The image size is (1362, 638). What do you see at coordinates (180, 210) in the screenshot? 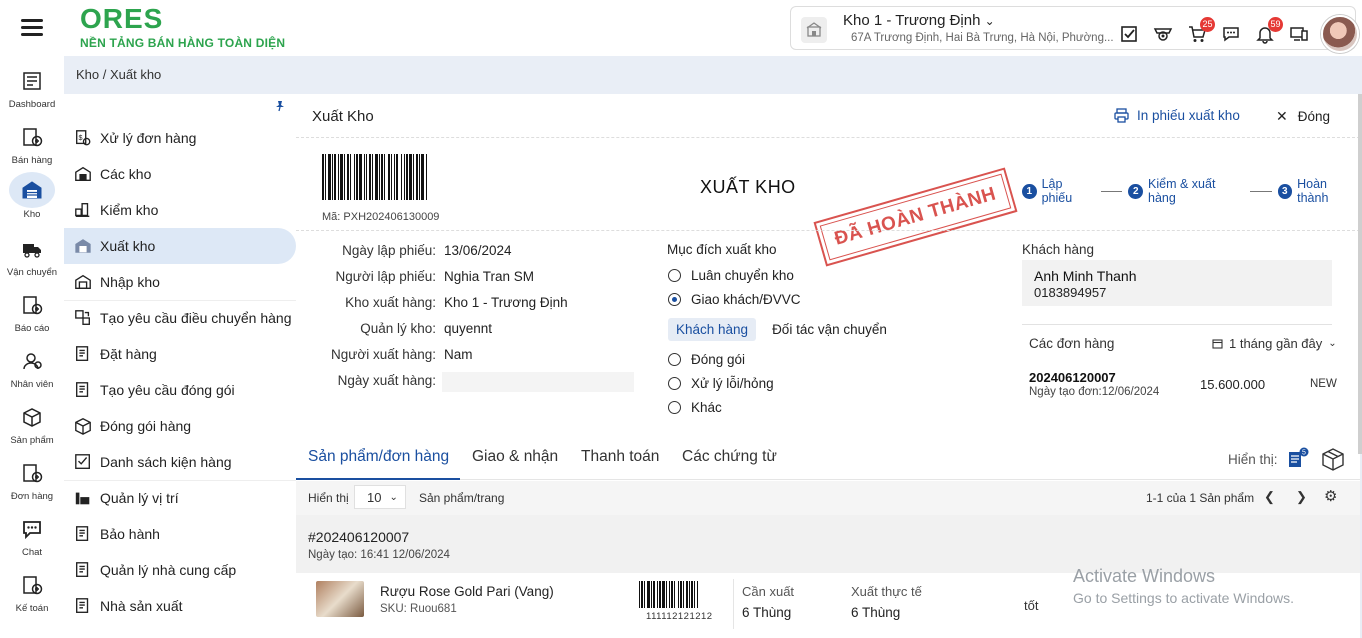
I see `subnav-item-3: Kiểm kho` at bounding box center [180, 210].